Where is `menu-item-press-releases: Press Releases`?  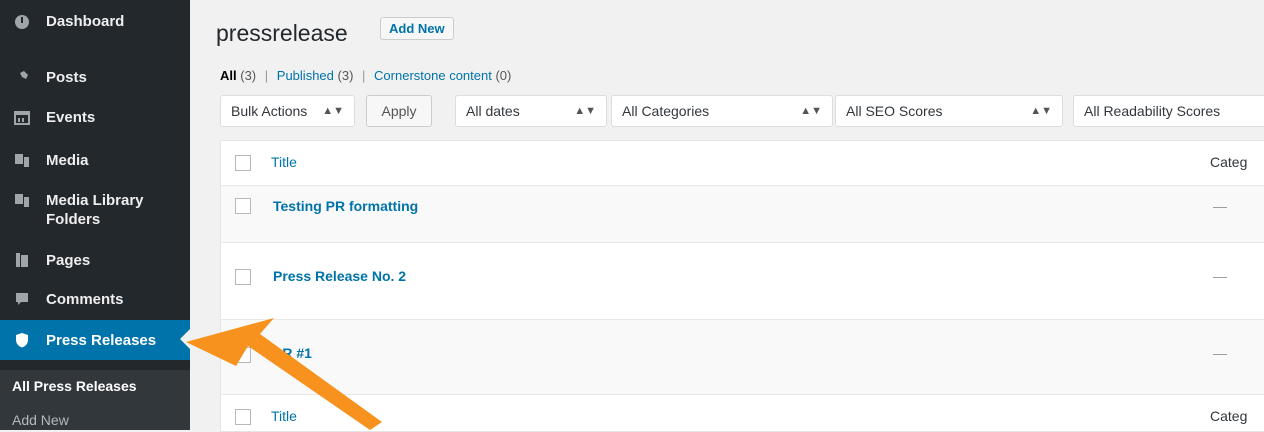 menu-item-press-releases: Press Releases is located at coordinates (95, 340).